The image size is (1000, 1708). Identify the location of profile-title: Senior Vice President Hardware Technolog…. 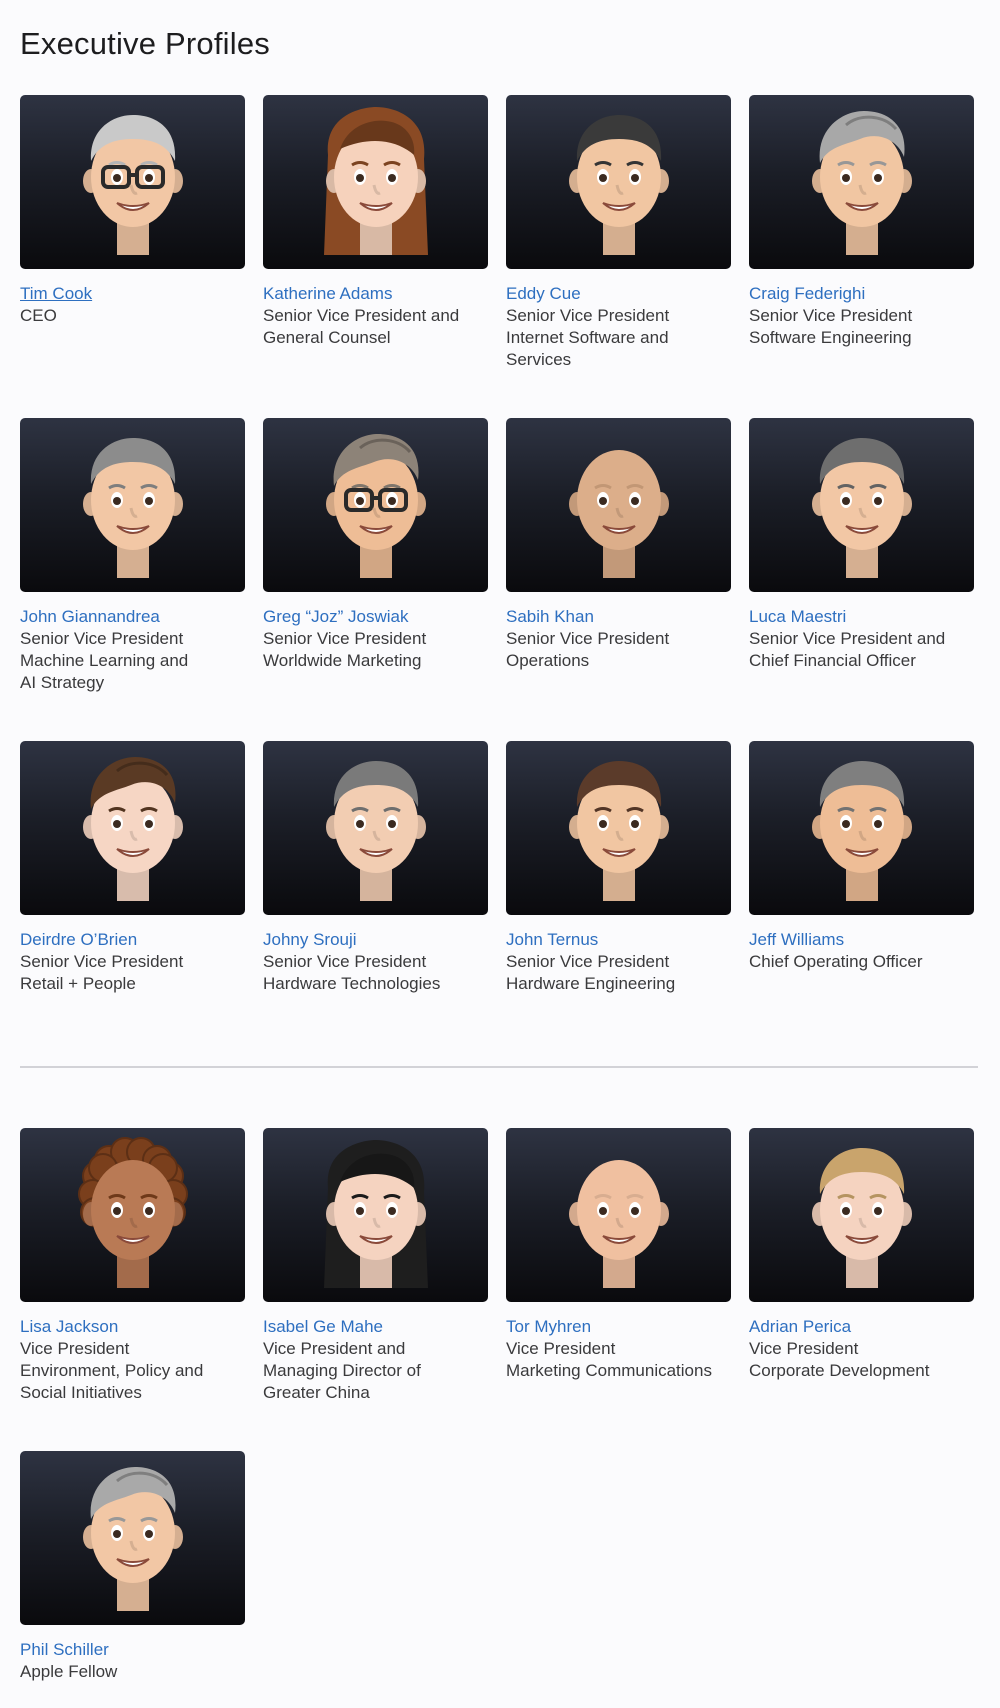
(352, 972).